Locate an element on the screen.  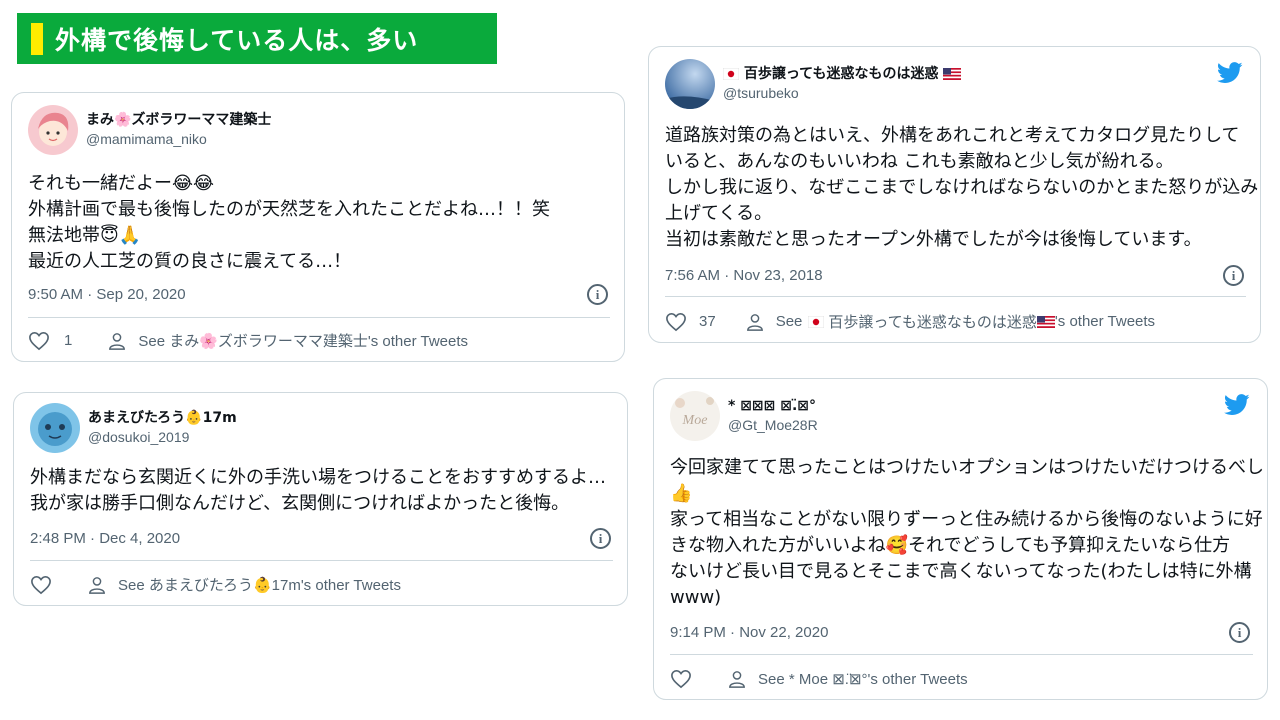
timestamp: 2:48 PM · Dec 4, 2020 is located at coordinates (105, 538).